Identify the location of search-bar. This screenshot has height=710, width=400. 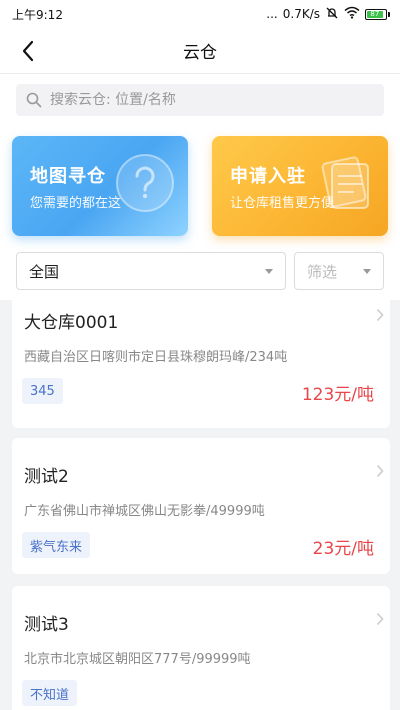
(200, 100).